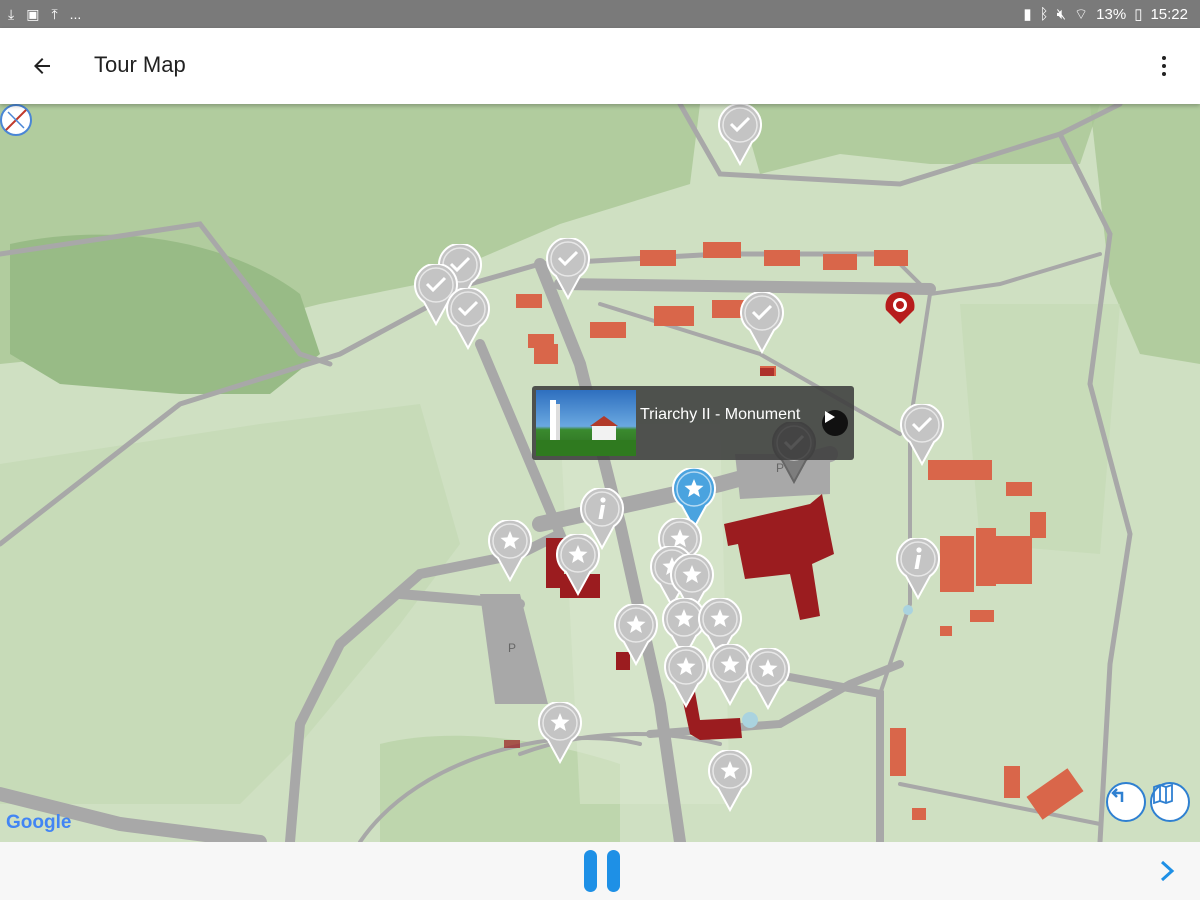 The height and width of the screenshot is (900, 1200). I want to click on map-pin-info, so click(918, 569).